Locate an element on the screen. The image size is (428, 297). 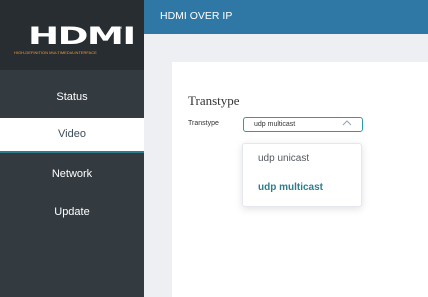
panel-heading: Transtype is located at coordinates (214, 100).